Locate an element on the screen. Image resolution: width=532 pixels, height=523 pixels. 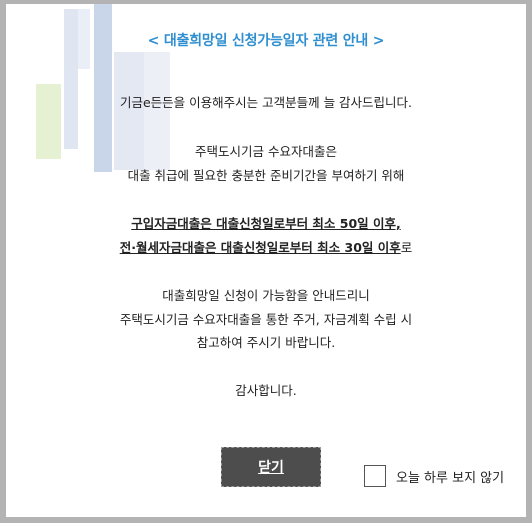
close-button: 닫기 is located at coordinates (271, 467).